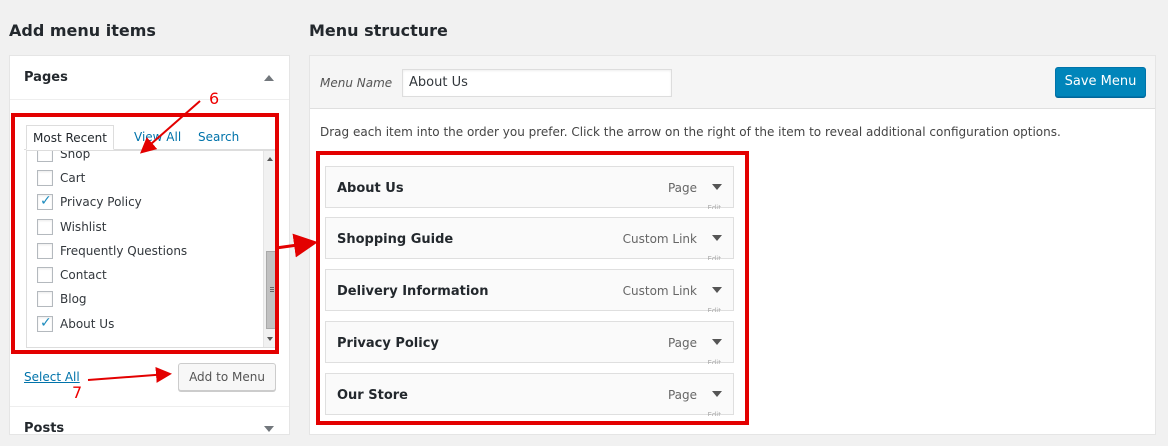 The image size is (1168, 446). Describe the element at coordinates (214, 98) in the screenshot. I see `annotation-number-6: 6` at that location.